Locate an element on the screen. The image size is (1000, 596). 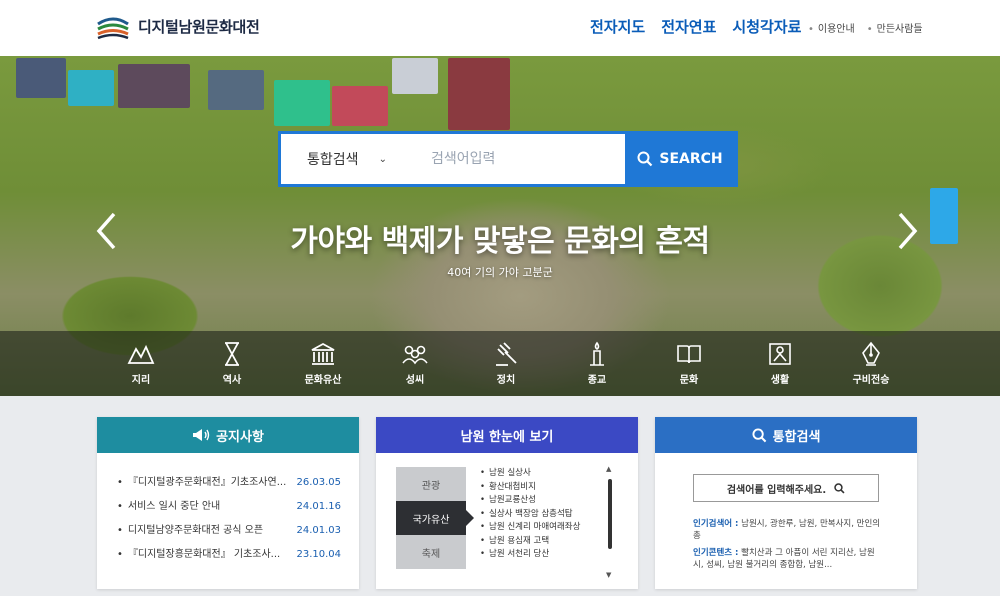
category-geography: 지리 is located at coordinates (141, 363).